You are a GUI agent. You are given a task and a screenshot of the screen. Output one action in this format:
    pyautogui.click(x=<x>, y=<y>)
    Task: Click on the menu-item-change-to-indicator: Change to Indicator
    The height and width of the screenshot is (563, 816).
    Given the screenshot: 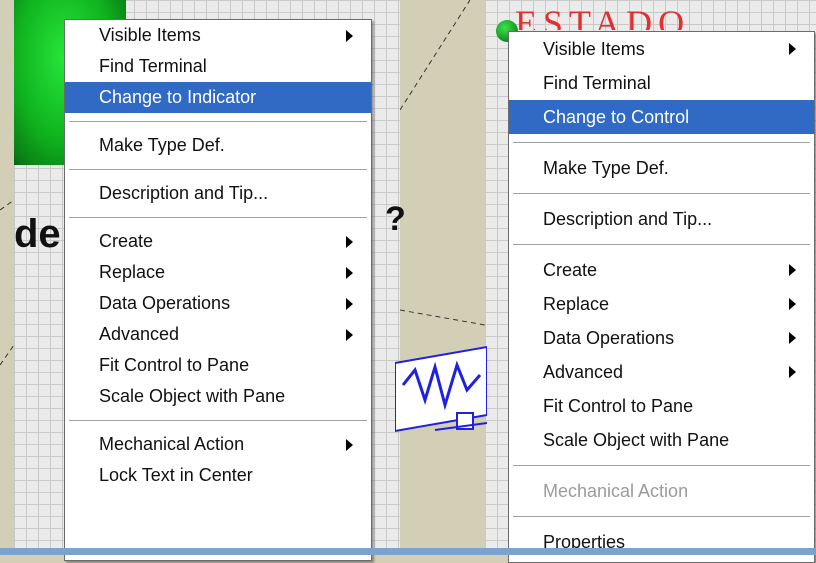 What is the action you would take?
    pyautogui.click(x=218, y=97)
    